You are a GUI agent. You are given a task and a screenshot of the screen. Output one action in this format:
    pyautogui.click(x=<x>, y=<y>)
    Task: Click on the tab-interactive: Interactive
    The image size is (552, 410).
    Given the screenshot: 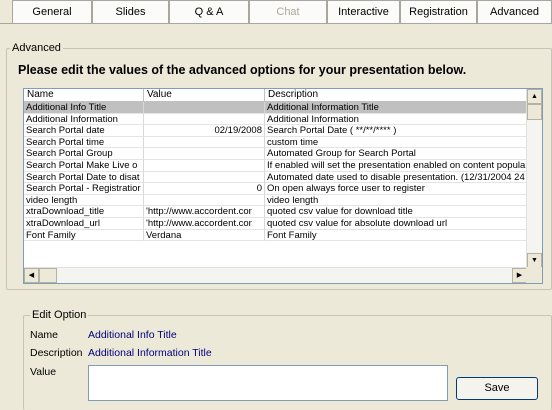 What is the action you would take?
    pyautogui.click(x=363, y=11)
    